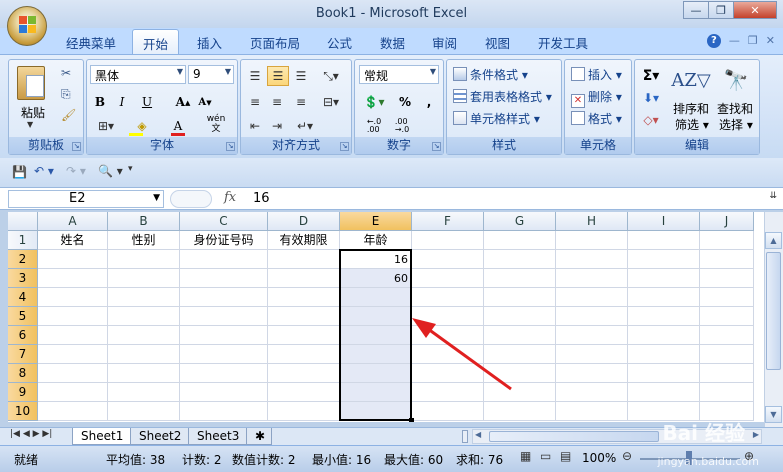 Image resolution: width=783 pixels, height=472 pixels. Describe the element at coordinates (224, 297) in the screenshot. I see `cell-c4` at that location.